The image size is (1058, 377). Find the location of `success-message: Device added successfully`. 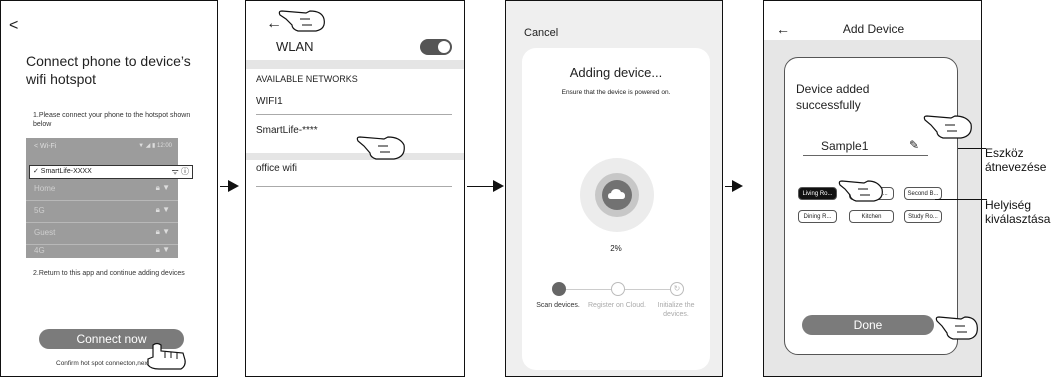

success-message: Device added successfully is located at coordinates (833, 97).